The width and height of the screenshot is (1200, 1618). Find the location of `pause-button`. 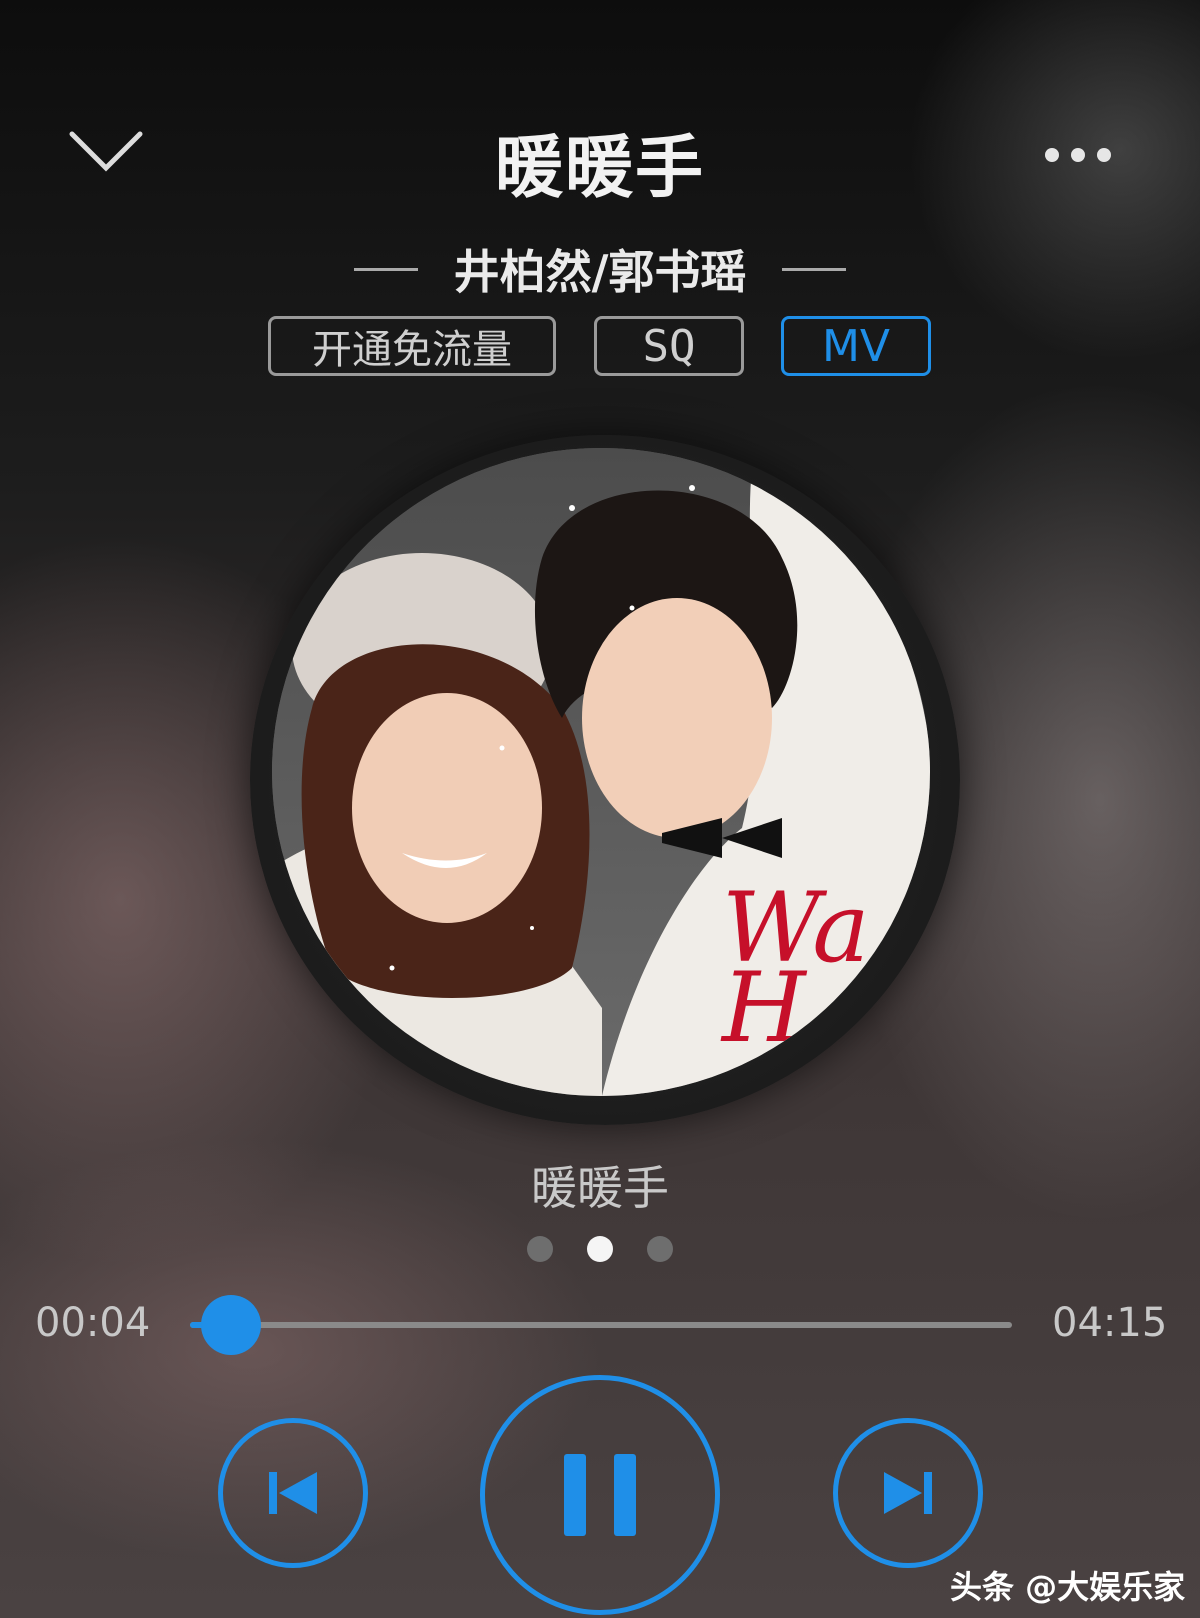

pause-button is located at coordinates (600, 1495).